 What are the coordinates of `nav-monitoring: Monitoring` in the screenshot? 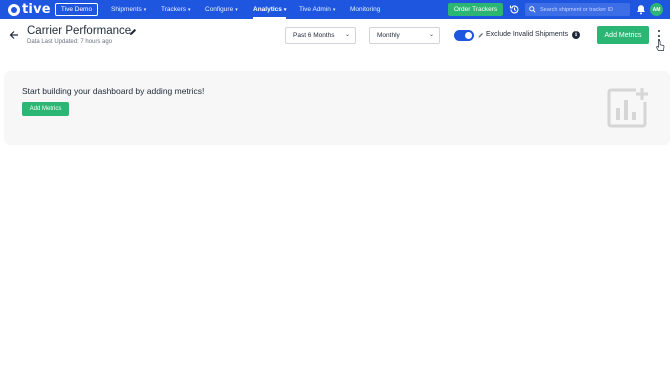 It's located at (365, 9).